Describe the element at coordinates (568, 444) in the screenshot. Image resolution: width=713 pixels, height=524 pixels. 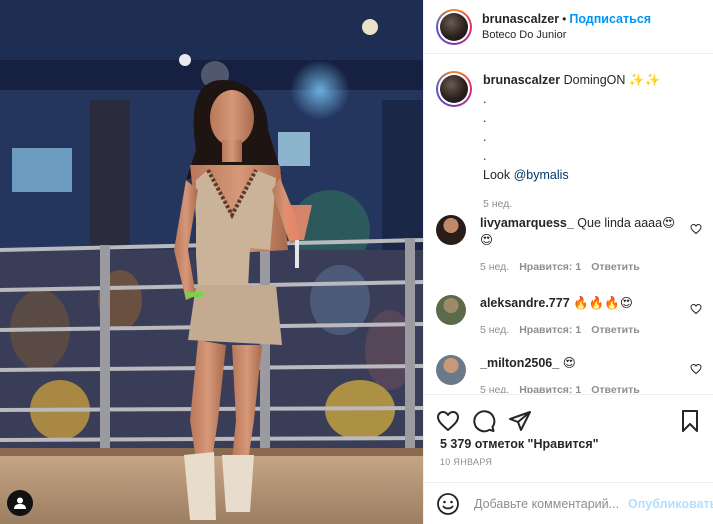
I see `likes-count: 5 379 отметок "Нравится"` at that location.